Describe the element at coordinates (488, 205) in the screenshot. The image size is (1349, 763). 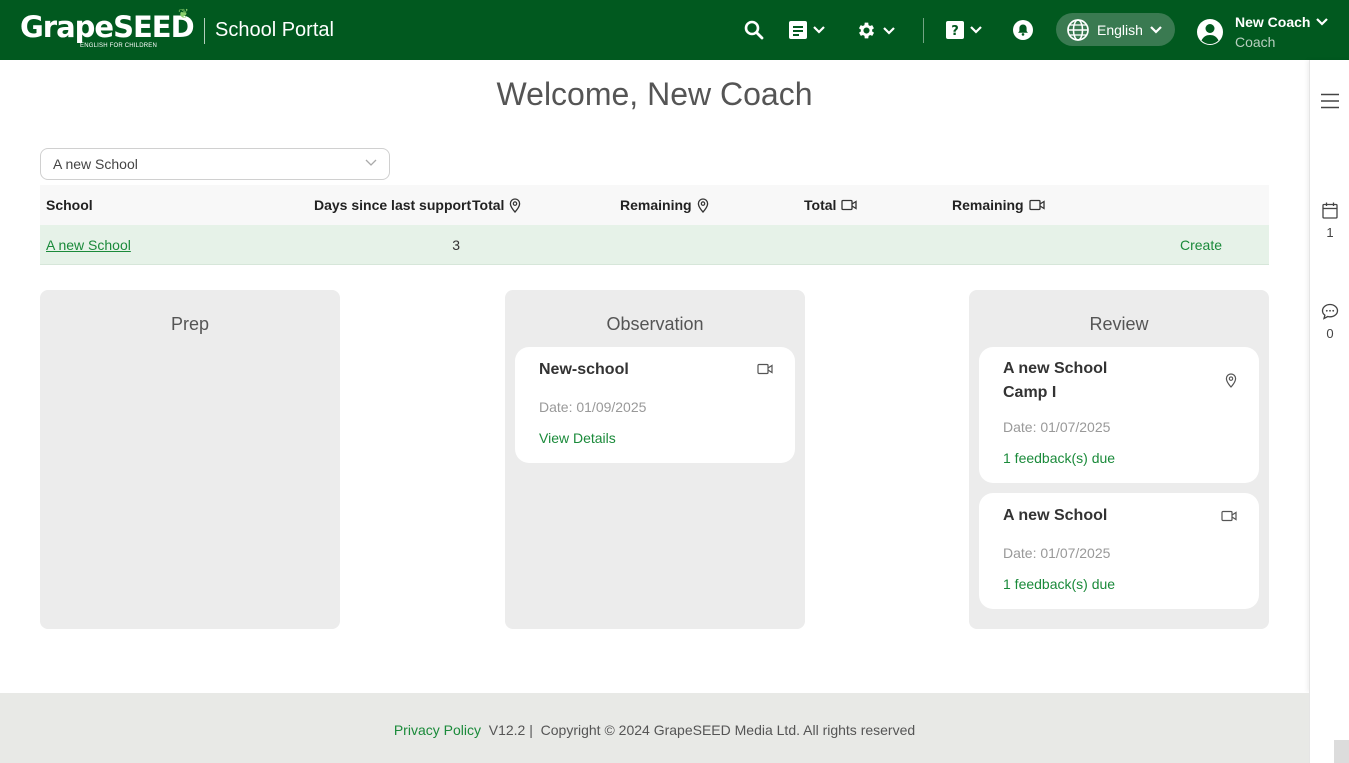
I see `col-header-total-visits-label: Total` at that location.